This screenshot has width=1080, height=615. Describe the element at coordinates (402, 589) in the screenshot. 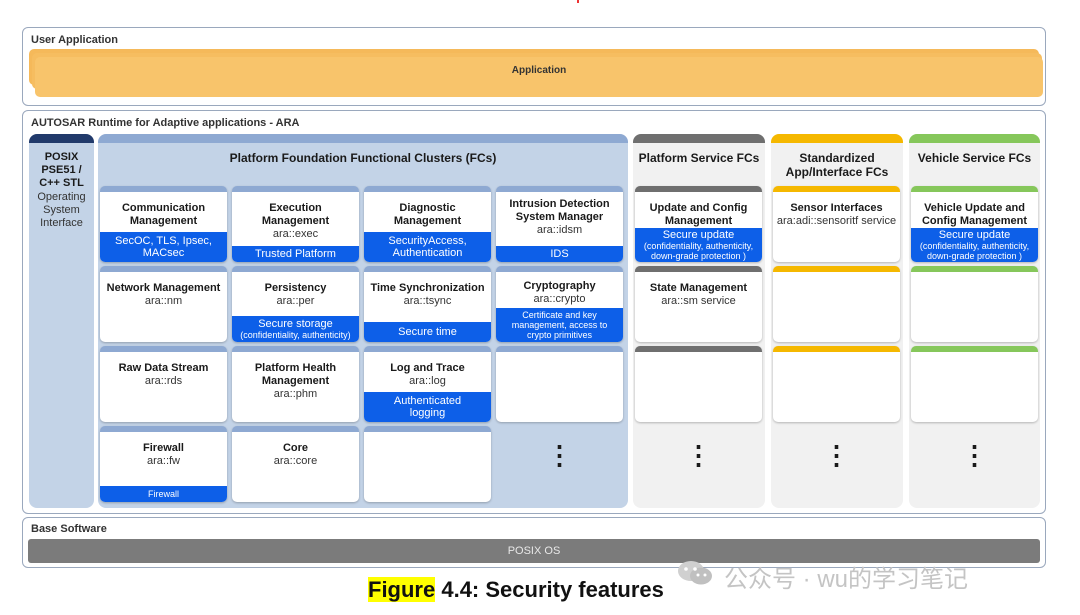

I see `caption-highlight: Figure` at that location.